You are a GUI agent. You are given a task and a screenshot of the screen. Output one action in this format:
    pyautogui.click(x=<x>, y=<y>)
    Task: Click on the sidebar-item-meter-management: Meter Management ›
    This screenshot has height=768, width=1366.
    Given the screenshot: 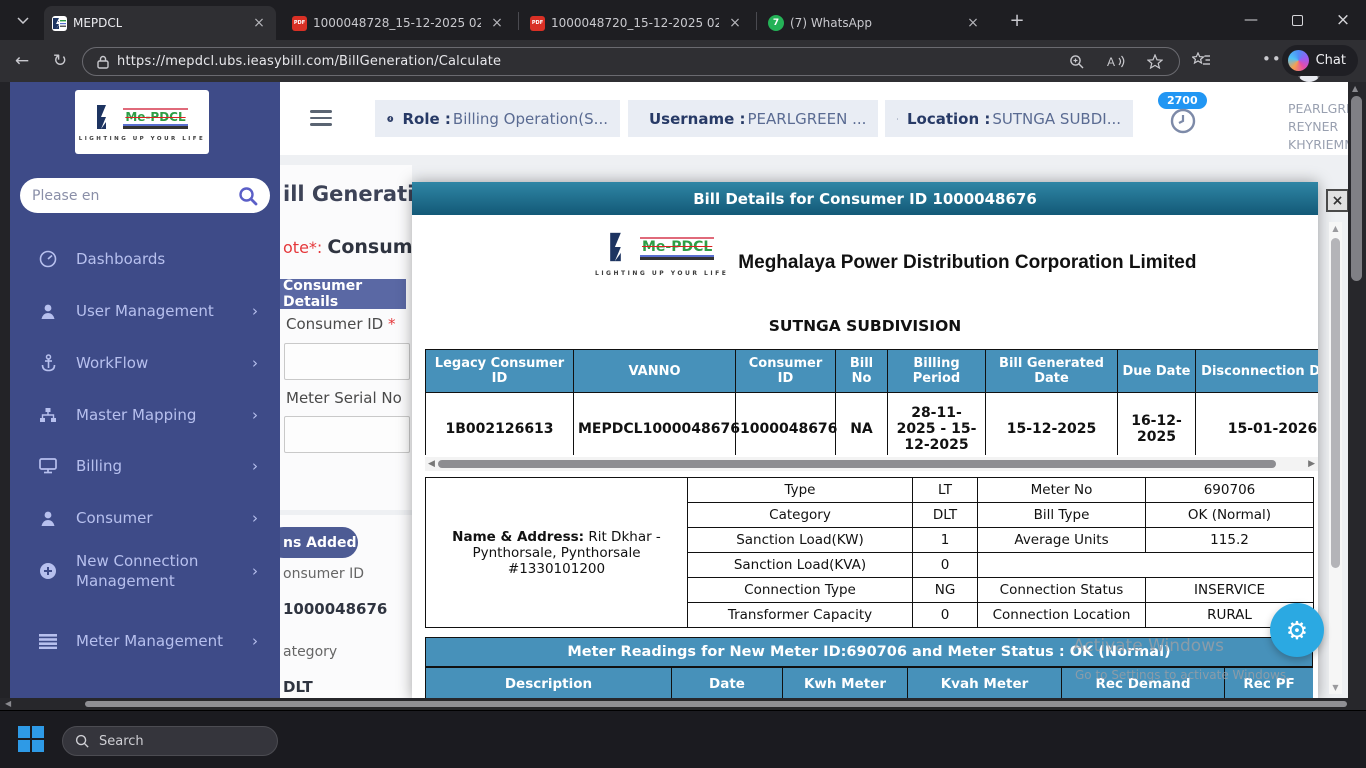 What is the action you would take?
    pyautogui.click(x=145, y=641)
    